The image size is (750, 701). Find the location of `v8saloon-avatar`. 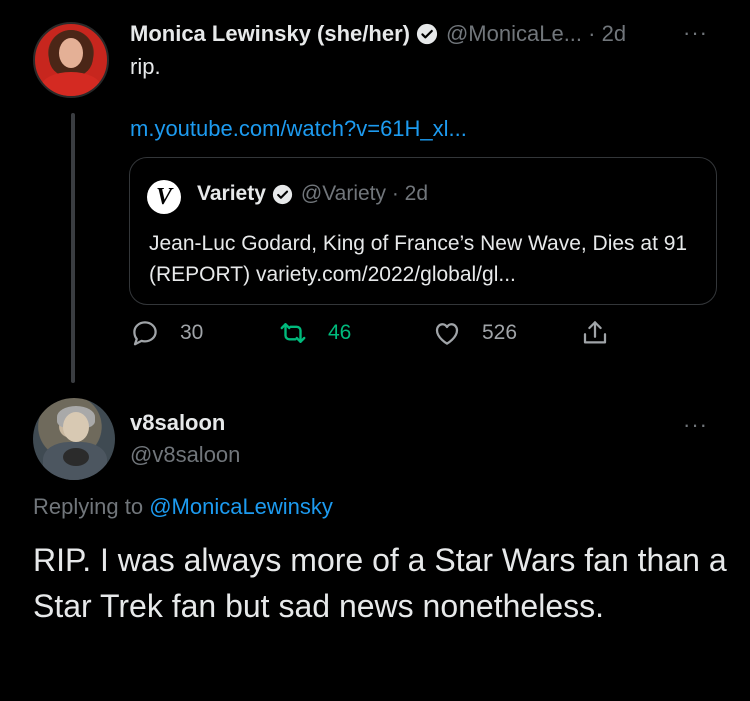

v8saloon-avatar is located at coordinates (74, 439).